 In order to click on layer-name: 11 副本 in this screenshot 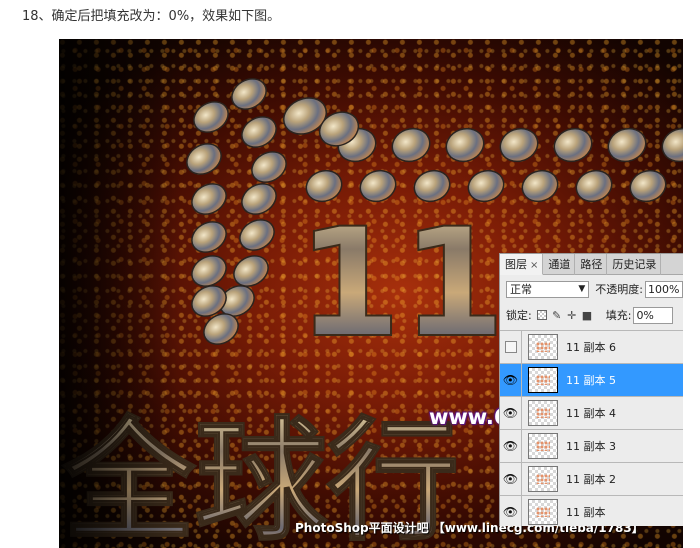, I will do `click(586, 512)`.